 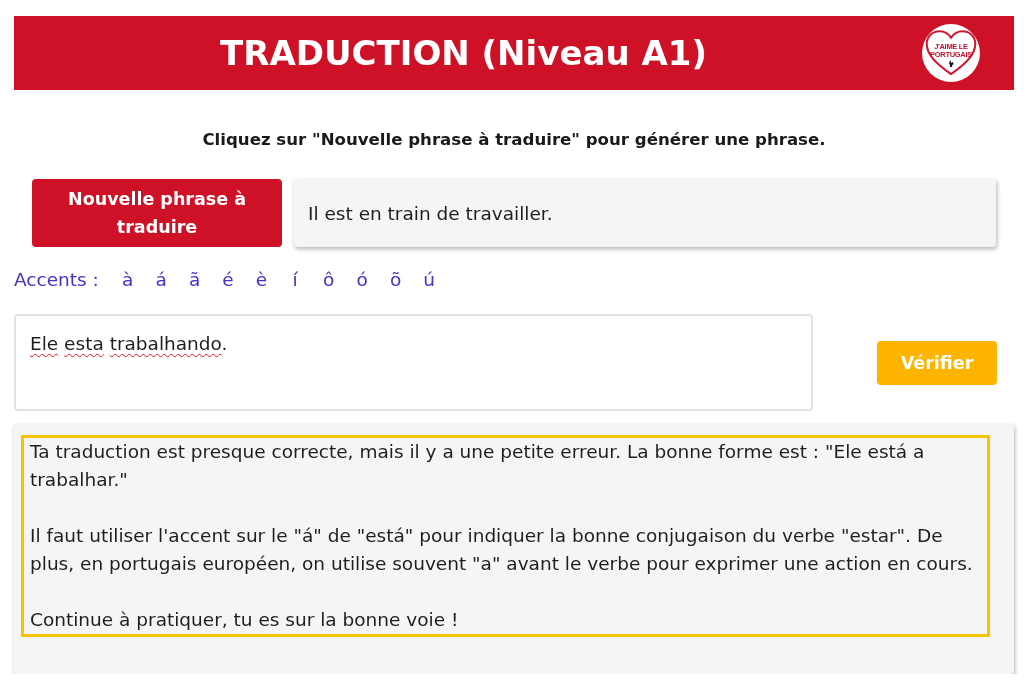 What do you see at coordinates (362, 279) in the screenshot?
I see `accent-link: ó` at bounding box center [362, 279].